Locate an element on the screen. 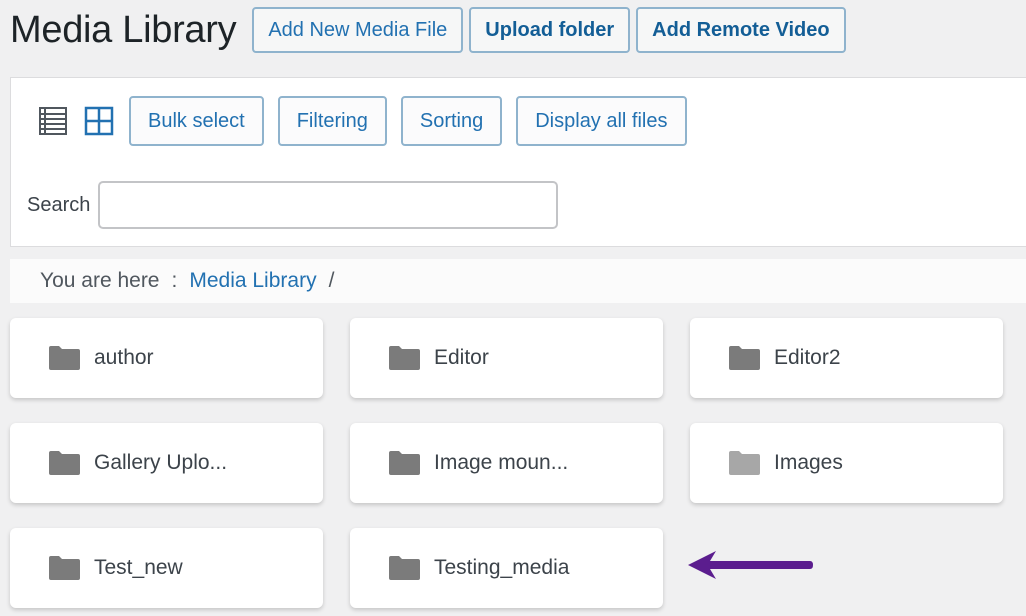 The height and width of the screenshot is (616, 1026). add-new-media-file-button: Add New Media File is located at coordinates (358, 30).